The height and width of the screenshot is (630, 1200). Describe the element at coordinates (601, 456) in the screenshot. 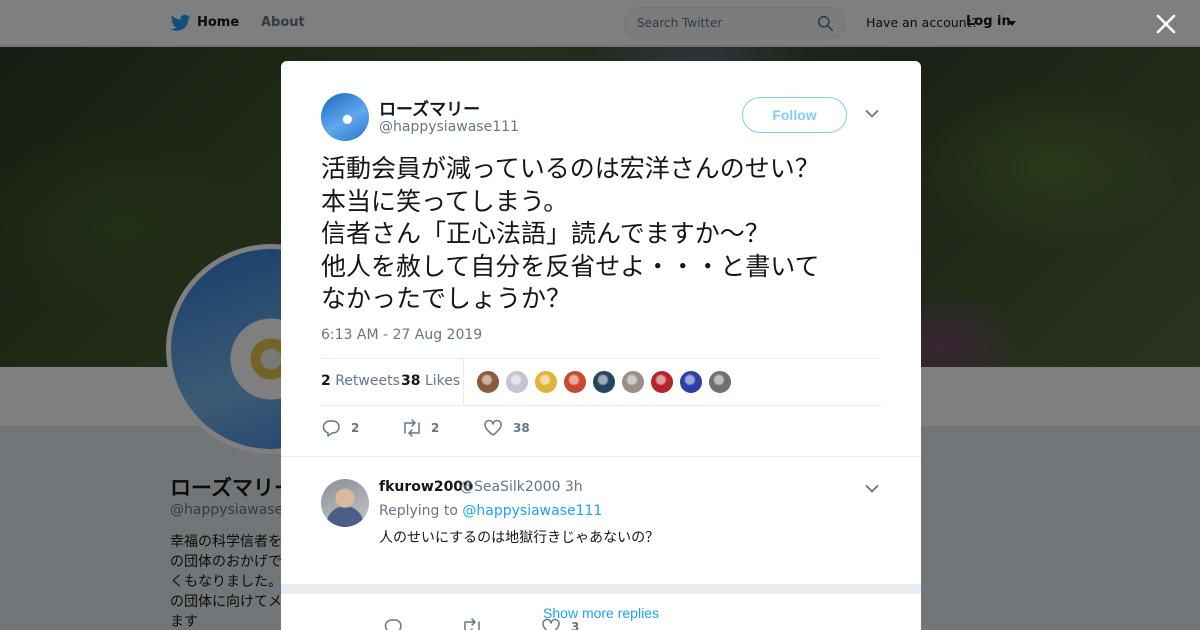

I see `divider` at that location.